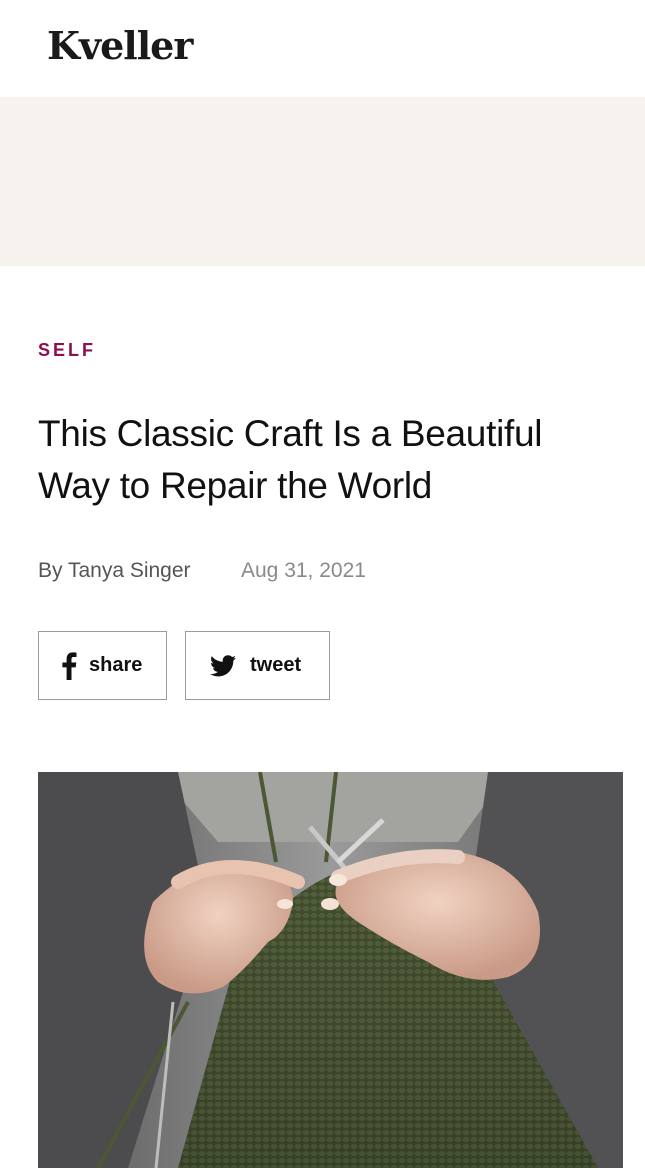 Image resolution: width=645 pixels, height=1168 pixels. What do you see at coordinates (322, 181) in the screenshot?
I see `ad-placeholder` at bounding box center [322, 181].